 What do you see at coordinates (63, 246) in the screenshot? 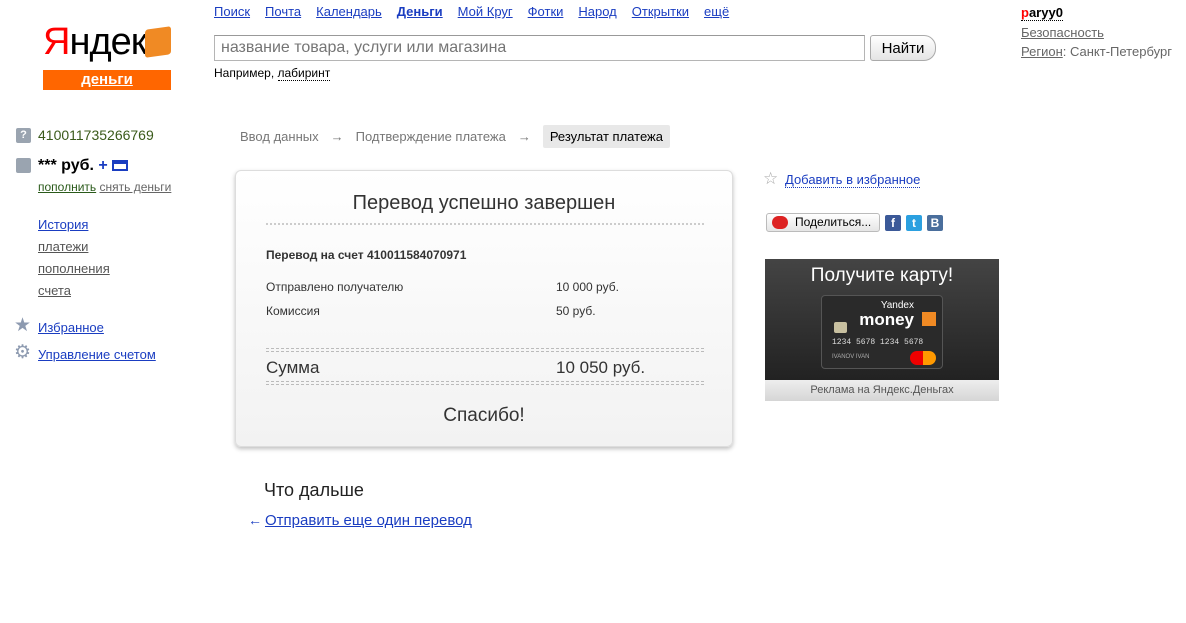
I see `sidebar-item-payments: платежи` at bounding box center [63, 246].